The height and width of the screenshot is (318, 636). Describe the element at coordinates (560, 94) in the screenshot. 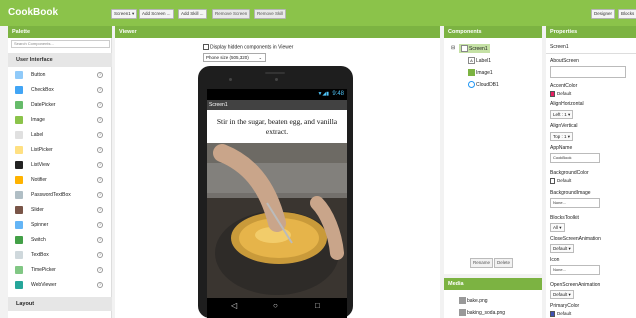

I see `accent-color-picker: Default` at that location.